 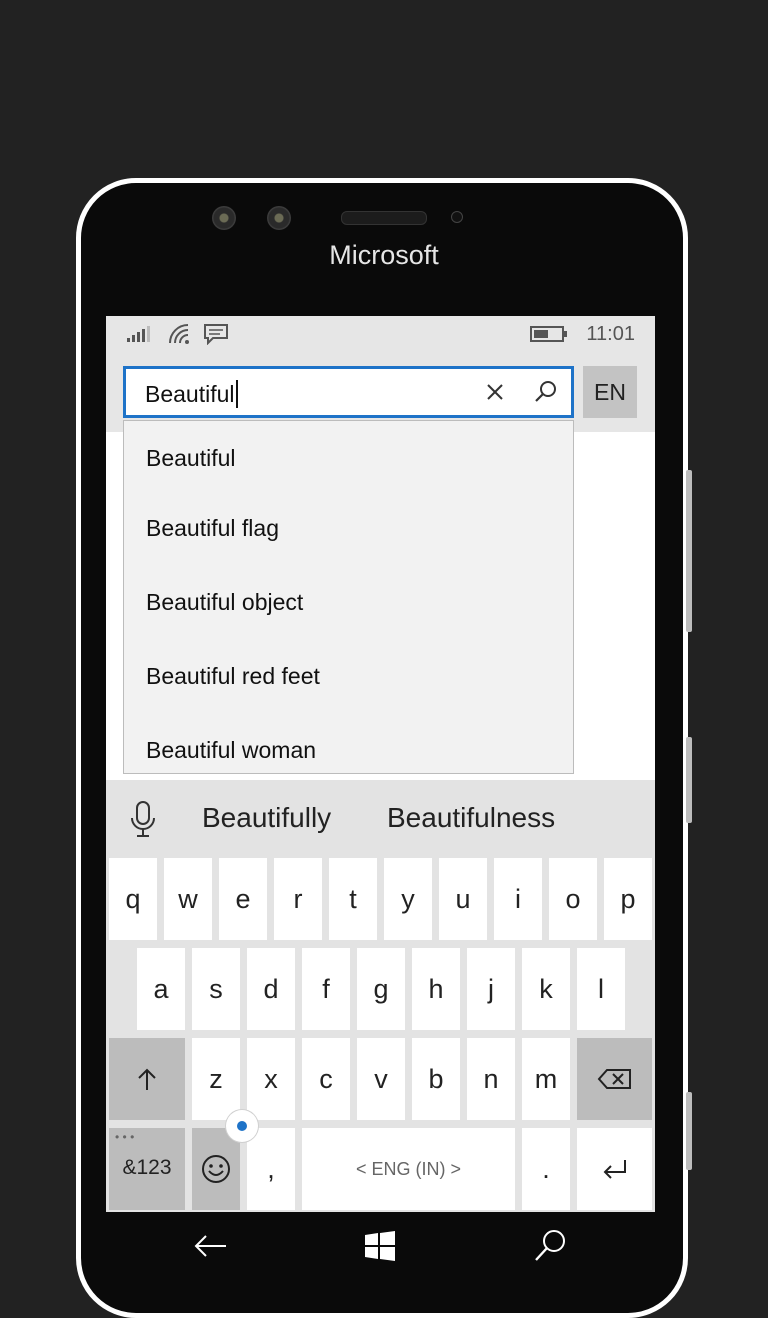 I want to click on power-button, so click(x=689, y=780).